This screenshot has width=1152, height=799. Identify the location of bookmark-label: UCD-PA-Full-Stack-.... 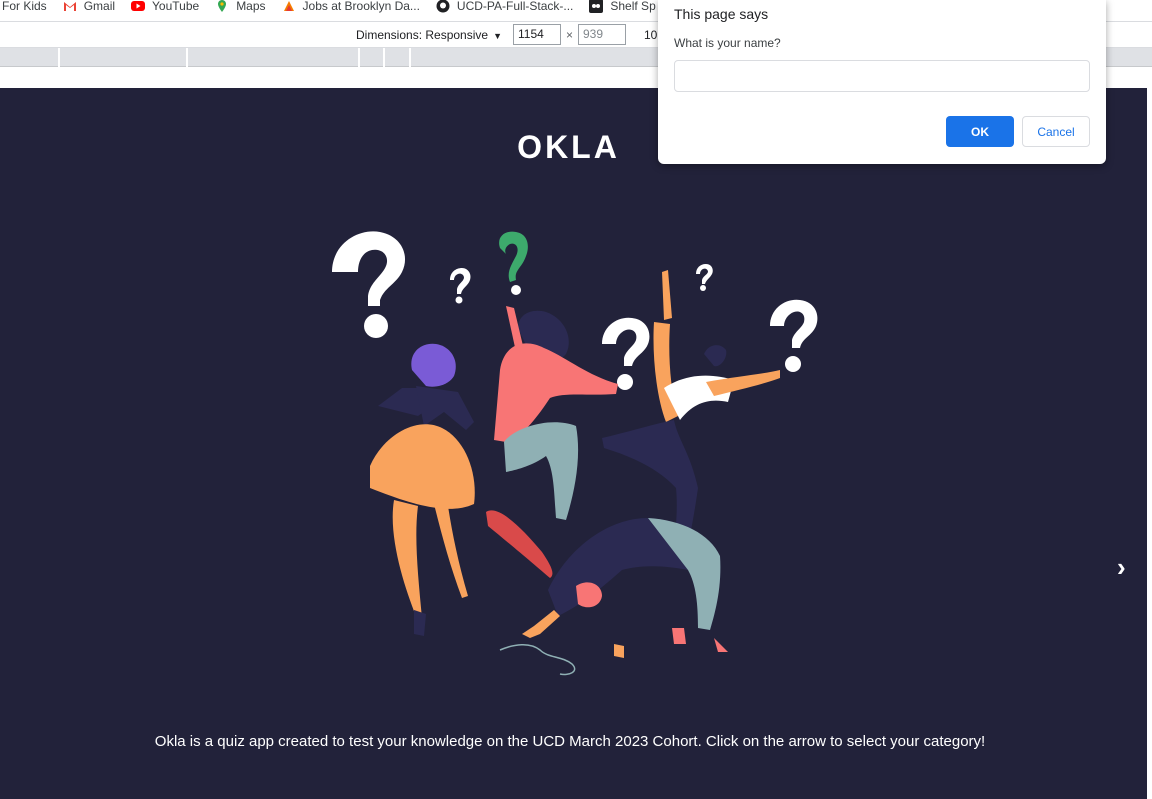
(515, 6).